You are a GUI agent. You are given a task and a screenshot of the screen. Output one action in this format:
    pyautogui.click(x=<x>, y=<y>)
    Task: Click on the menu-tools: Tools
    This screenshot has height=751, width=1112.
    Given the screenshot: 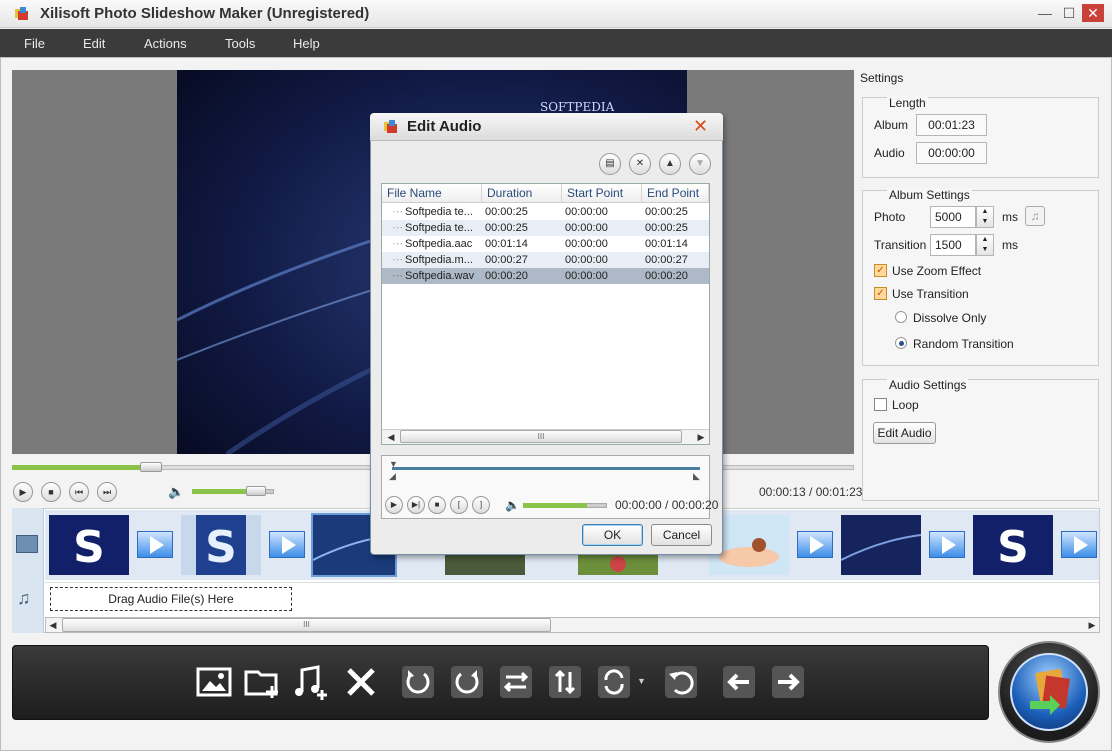 What is the action you would take?
    pyautogui.click(x=240, y=43)
    